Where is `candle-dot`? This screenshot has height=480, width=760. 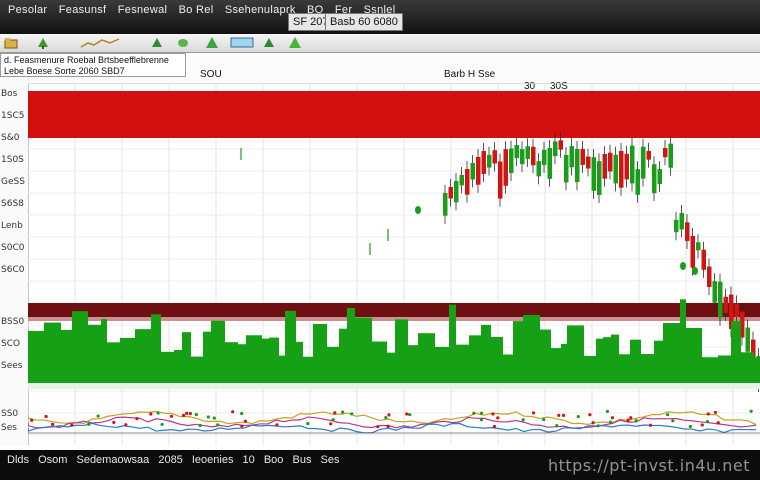 candle-dot is located at coordinates (695, 271).